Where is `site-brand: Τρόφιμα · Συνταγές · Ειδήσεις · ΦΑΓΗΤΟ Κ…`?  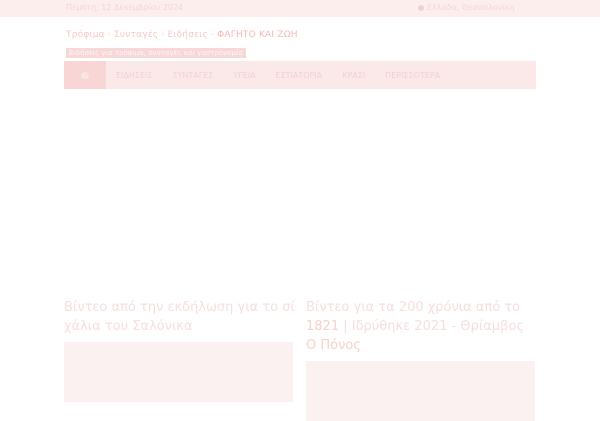 site-brand: Τρόφιμα · Συνταγές · Ειδήσεις · ΦΑΓΗΤΟ Κ… is located at coordinates (182, 44).